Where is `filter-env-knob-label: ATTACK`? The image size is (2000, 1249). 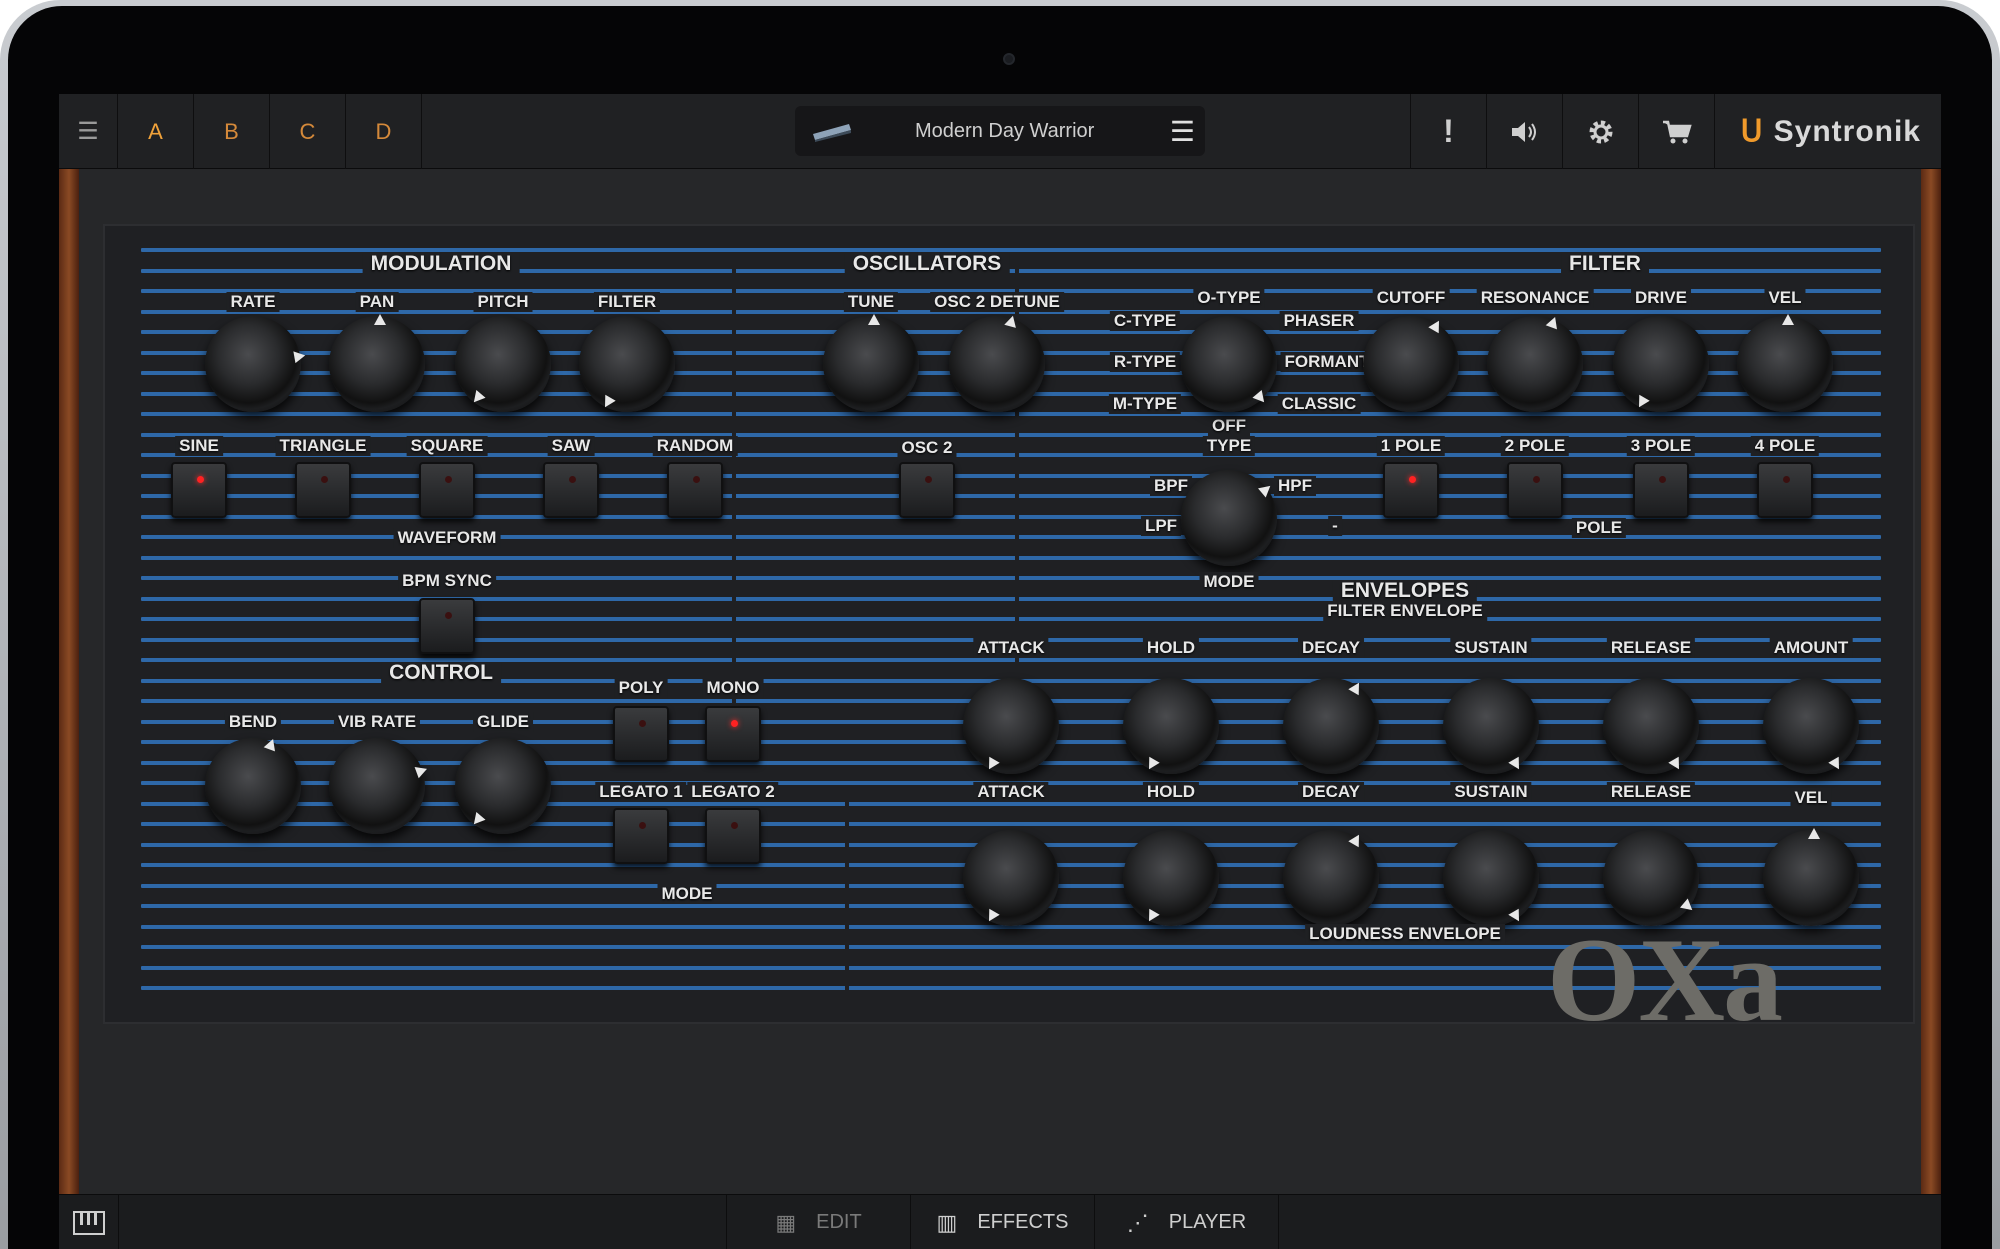
filter-env-knob-label: ATTACK is located at coordinates (1011, 648).